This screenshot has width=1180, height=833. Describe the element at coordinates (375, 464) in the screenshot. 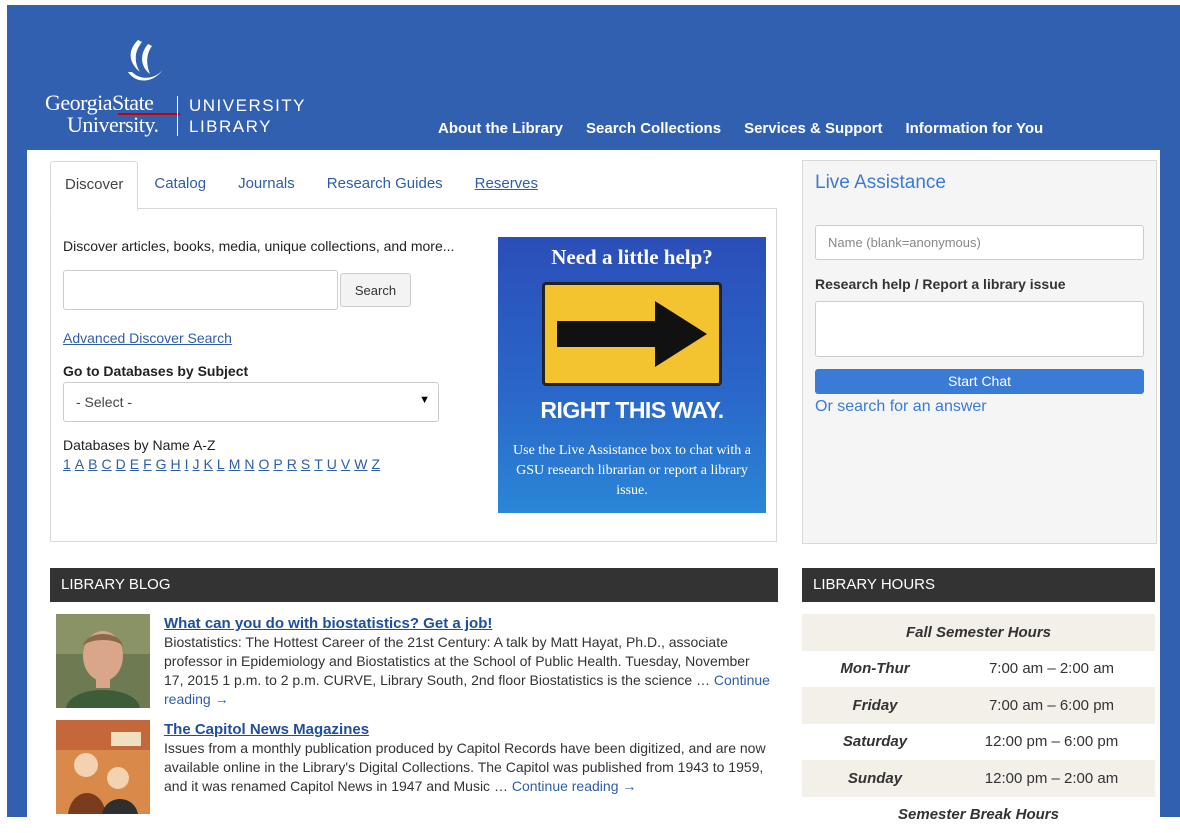

I see `az-link: Z` at that location.